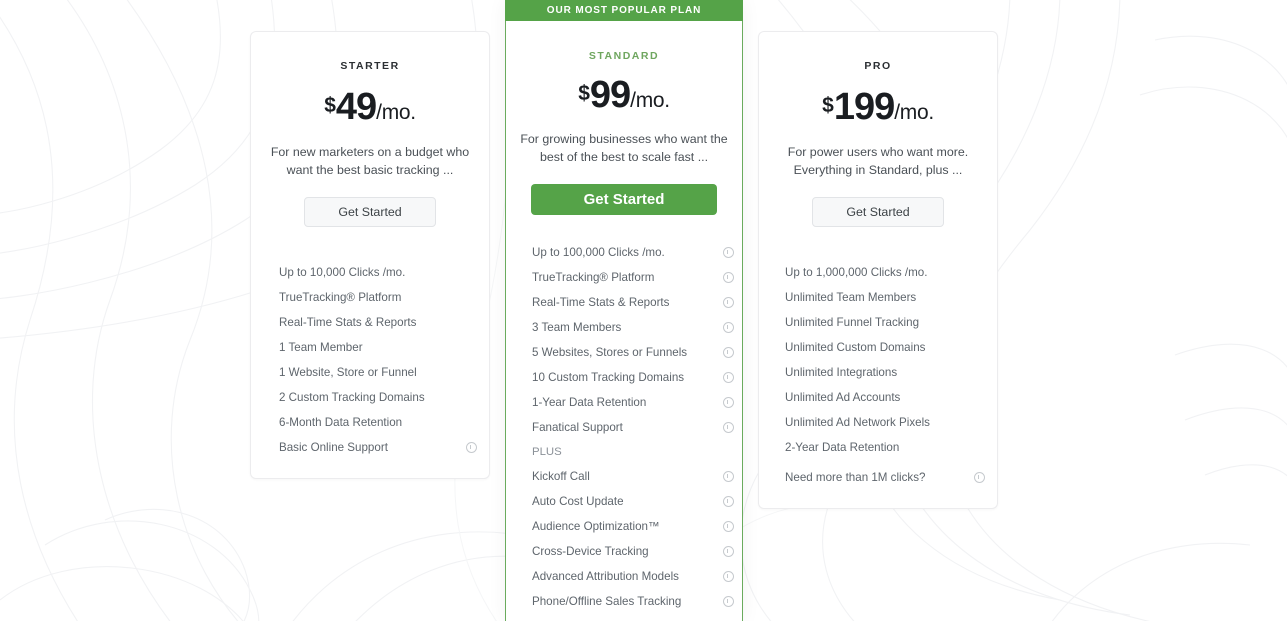  Describe the element at coordinates (321, 347) in the screenshot. I see `feature-label: 1 Team Member` at that location.